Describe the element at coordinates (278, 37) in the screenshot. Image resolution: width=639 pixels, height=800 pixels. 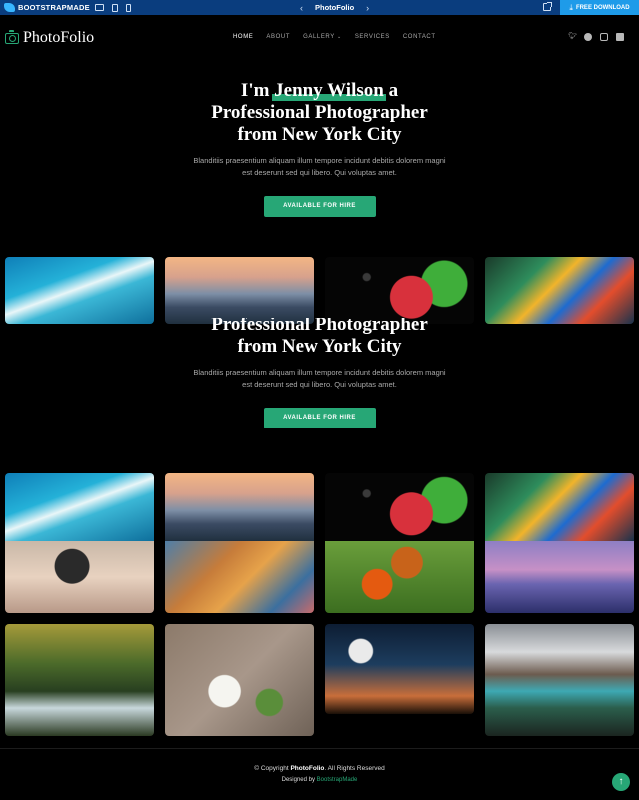
I see `nav-about: ABOUT` at that location.